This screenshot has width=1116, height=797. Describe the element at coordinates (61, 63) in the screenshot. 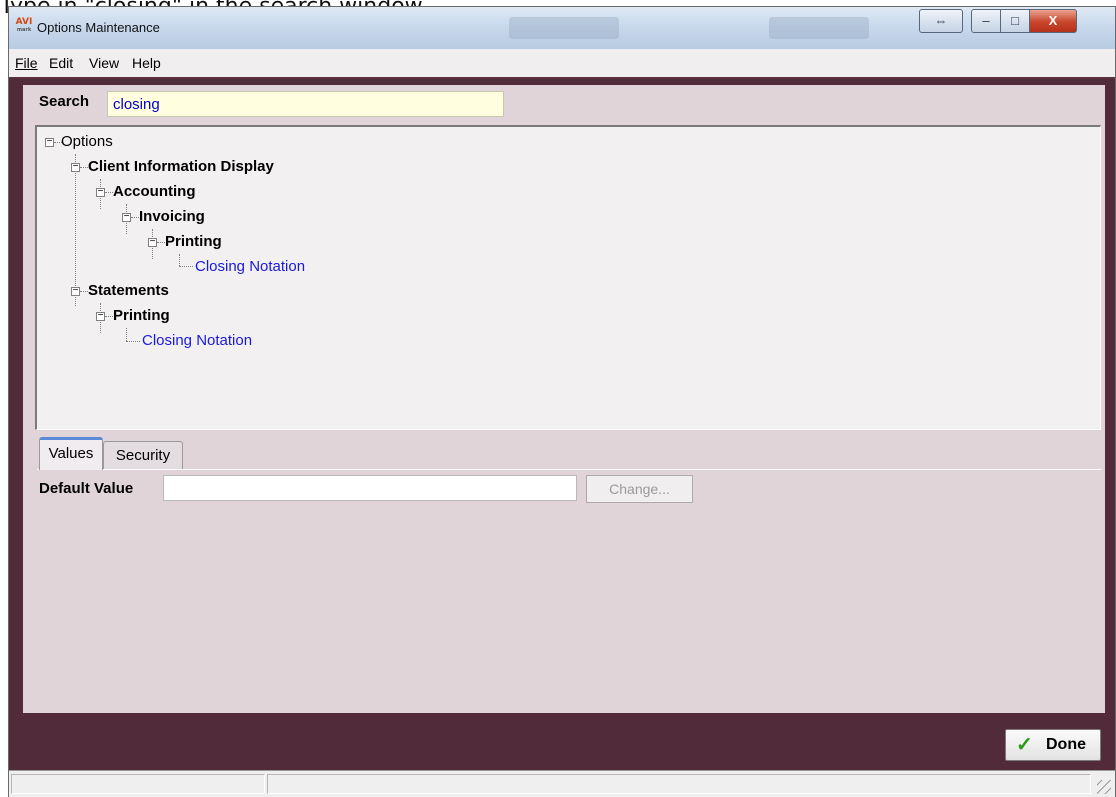

I see `menu-edit: Edit` at that location.